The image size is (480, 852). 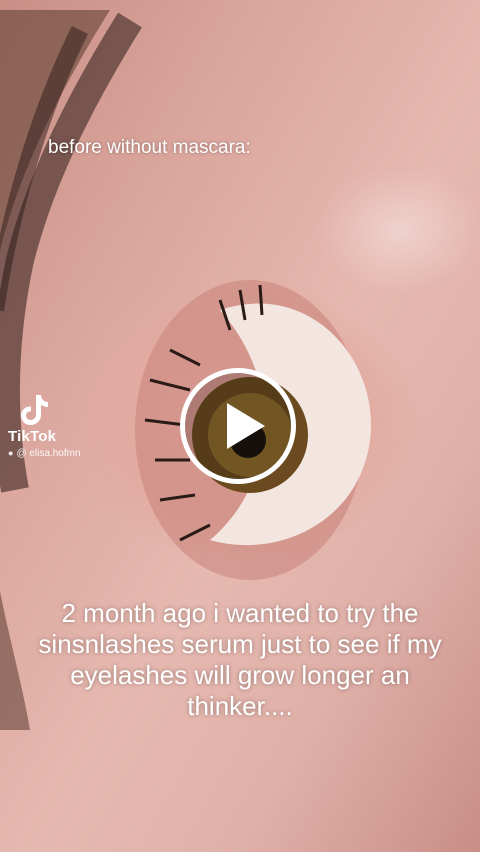 I want to click on play-button, so click(x=238, y=426).